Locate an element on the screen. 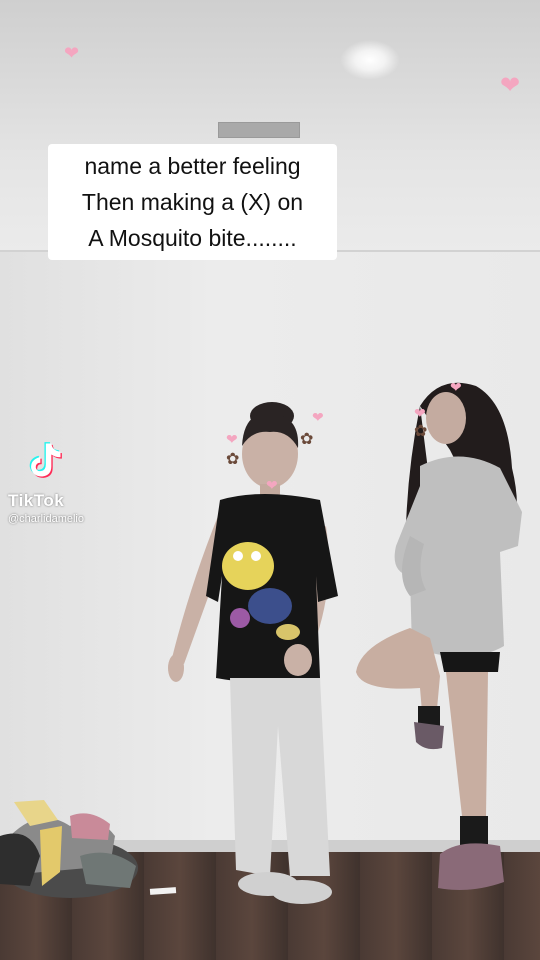 This screenshot has height=960, width=540. tiktok-brand: TikTok is located at coordinates (36, 500).